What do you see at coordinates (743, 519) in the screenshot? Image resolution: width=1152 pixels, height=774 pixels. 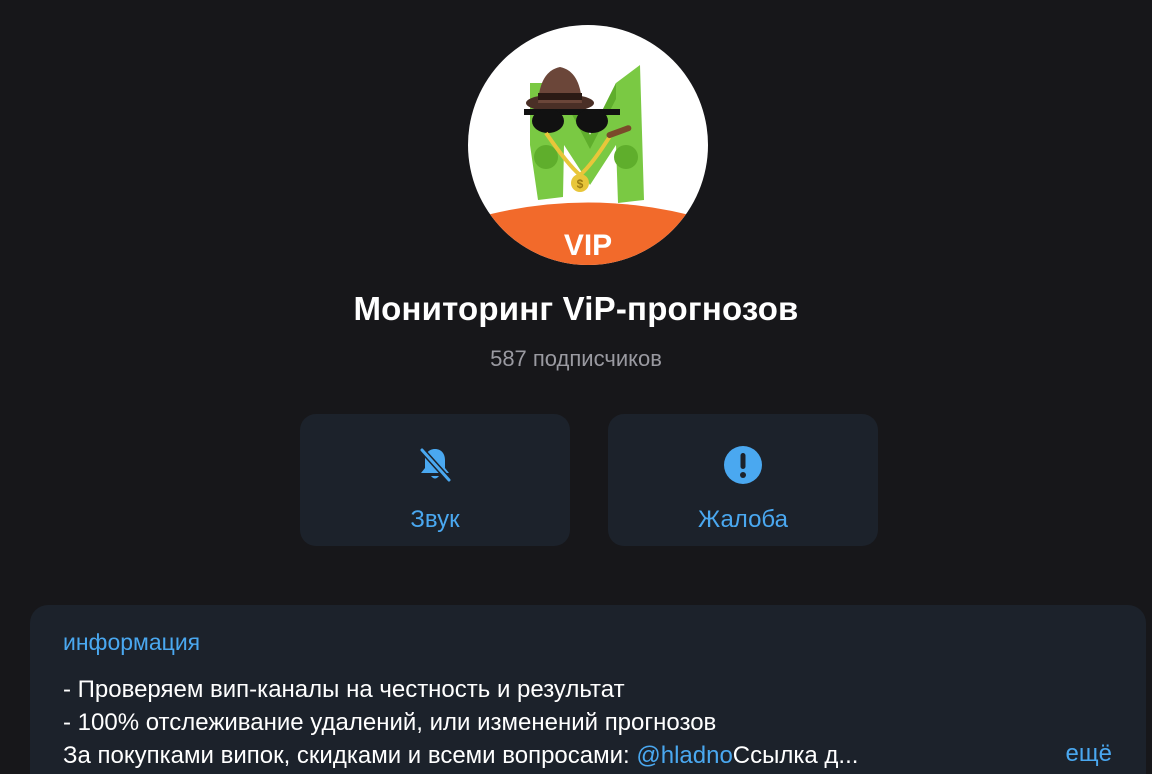 I see `report-button-label: Жалоба` at bounding box center [743, 519].